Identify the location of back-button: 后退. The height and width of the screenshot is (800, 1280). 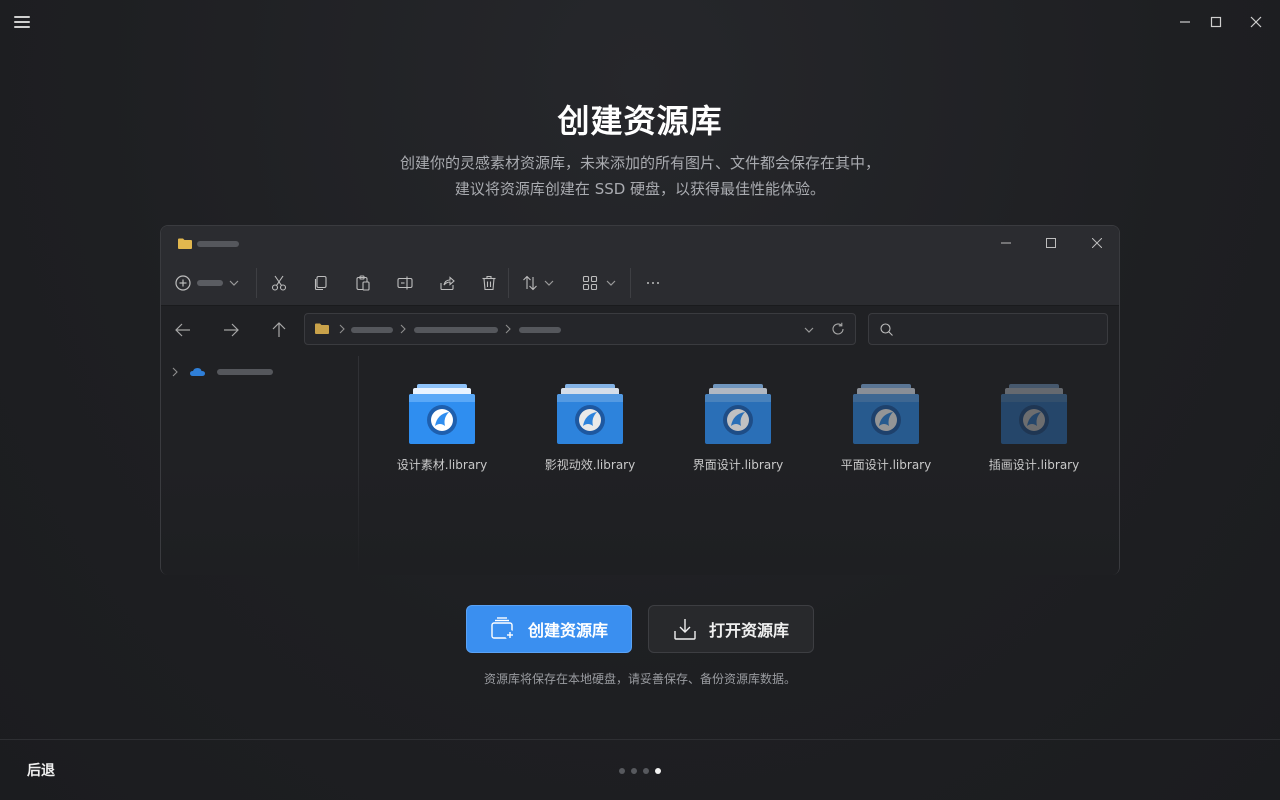
(41, 770).